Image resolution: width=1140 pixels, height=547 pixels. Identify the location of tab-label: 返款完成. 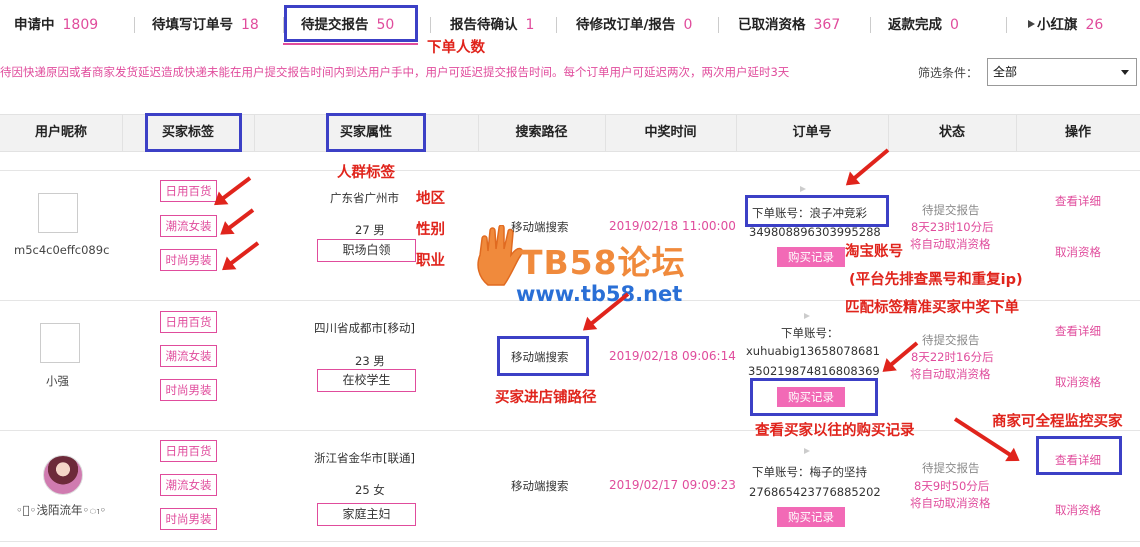
(915, 25).